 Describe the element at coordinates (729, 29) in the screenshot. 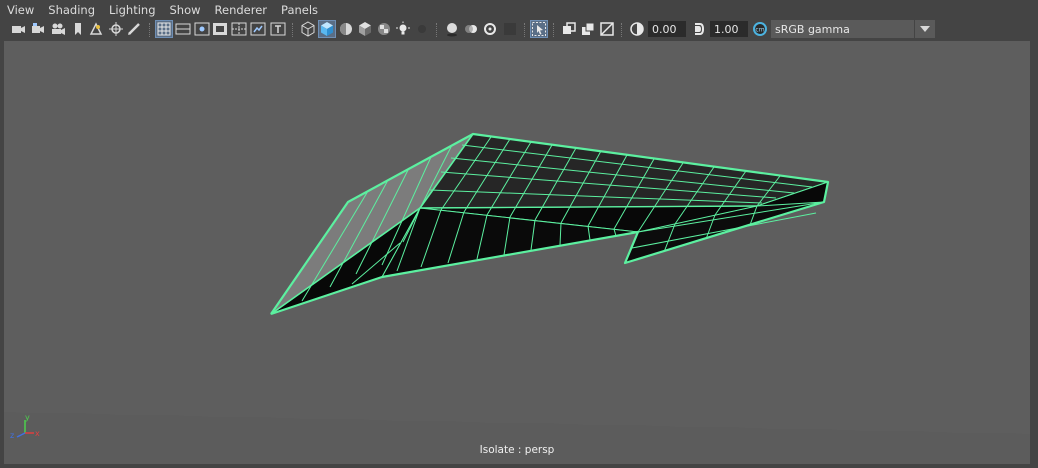

I see `gamma-input: 1.00` at that location.